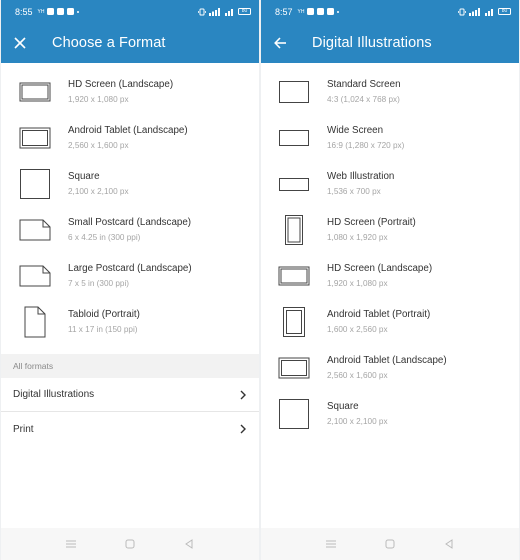  What do you see at coordinates (24, 11) in the screenshot?
I see `status-time: 8:55` at bounding box center [24, 11].